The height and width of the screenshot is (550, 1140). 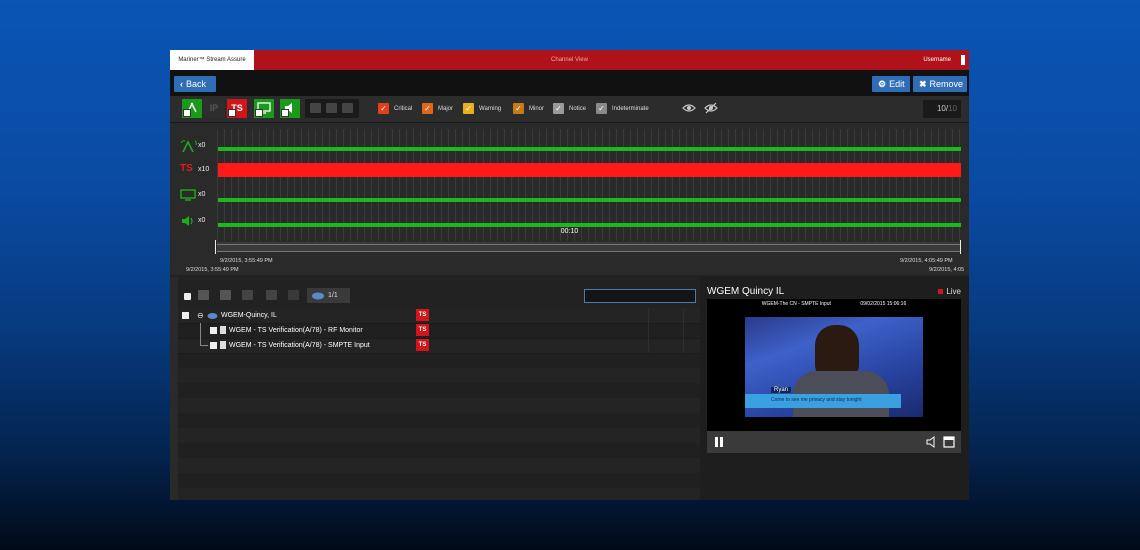 What do you see at coordinates (202, 194) in the screenshot?
I see `lane-count-video: x0` at bounding box center [202, 194].